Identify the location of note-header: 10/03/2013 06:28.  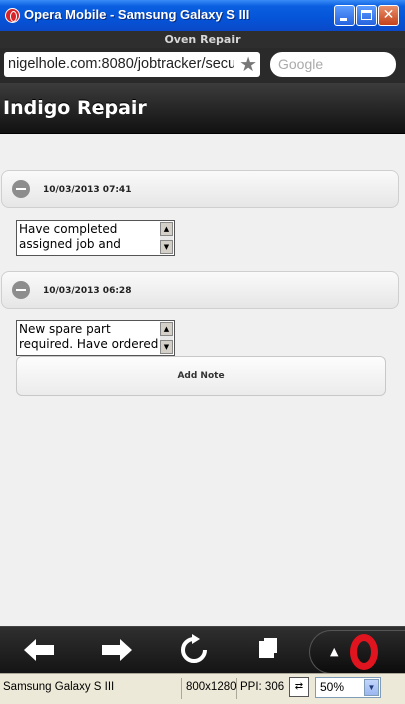
(200, 290).